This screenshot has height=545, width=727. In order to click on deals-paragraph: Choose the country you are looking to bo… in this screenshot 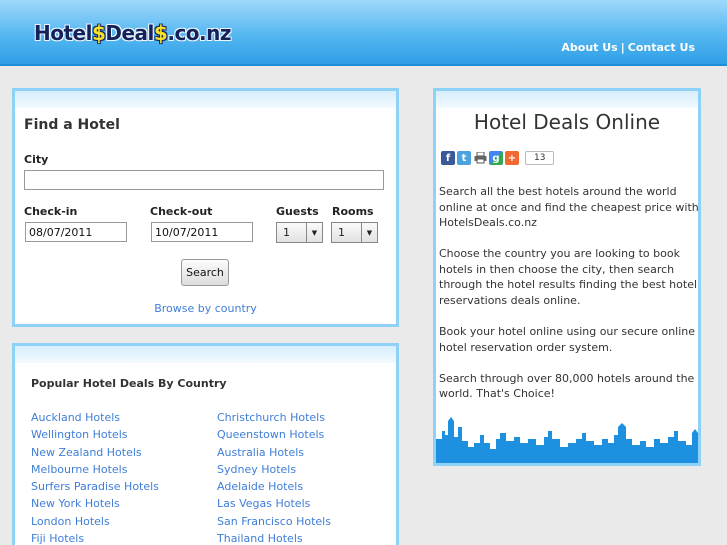, I will do `click(568, 277)`.